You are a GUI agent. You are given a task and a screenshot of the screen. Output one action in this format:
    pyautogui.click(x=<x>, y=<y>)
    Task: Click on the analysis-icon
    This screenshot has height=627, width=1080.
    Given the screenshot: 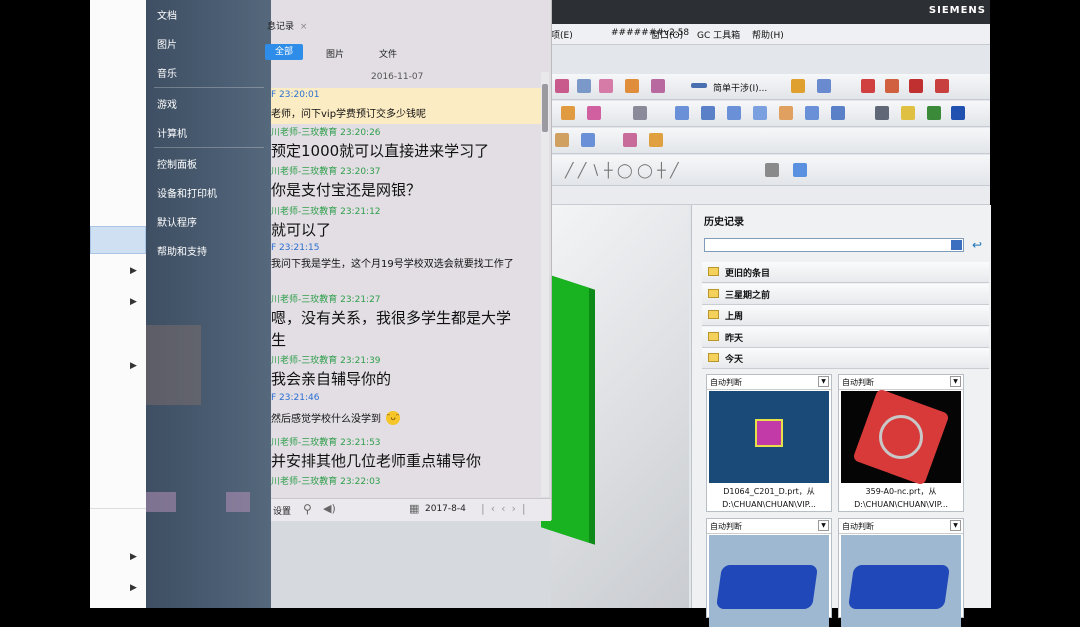 What is the action you would take?
    pyautogui.click(x=824, y=86)
    